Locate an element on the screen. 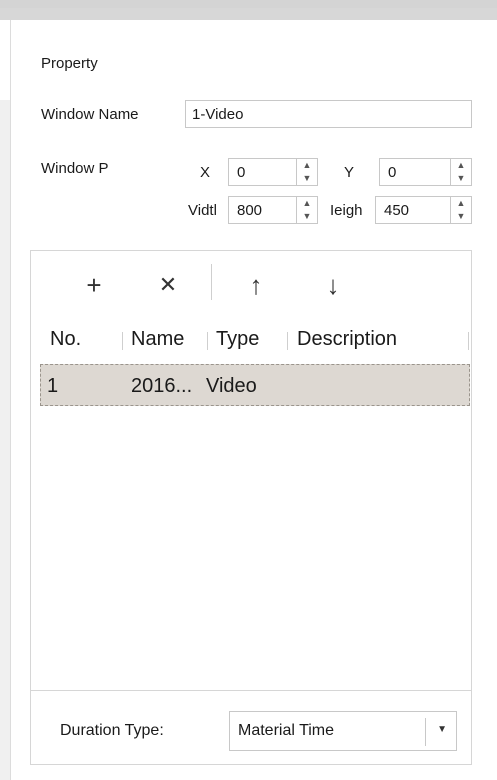  y-spin-buttons: ▲ ▼ is located at coordinates (460, 172).